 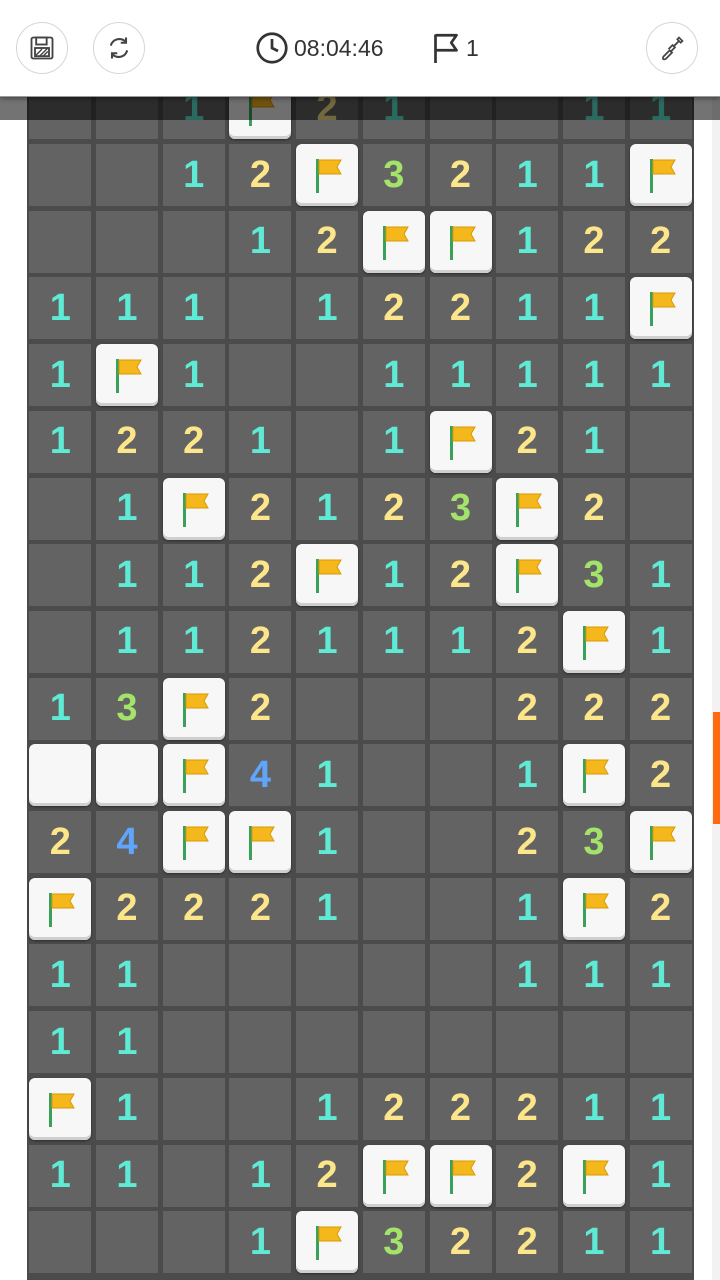 What do you see at coordinates (60, 775) in the screenshot?
I see `unopened-cell` at bounding box center [60, 775].